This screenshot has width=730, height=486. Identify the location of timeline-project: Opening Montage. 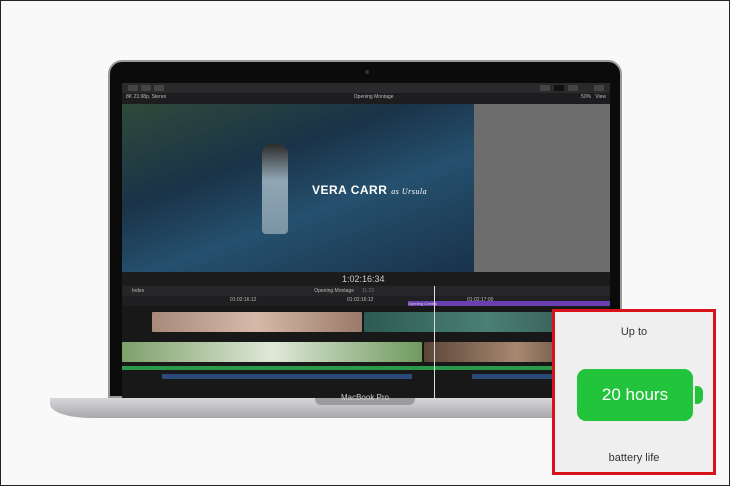
(334, 291).